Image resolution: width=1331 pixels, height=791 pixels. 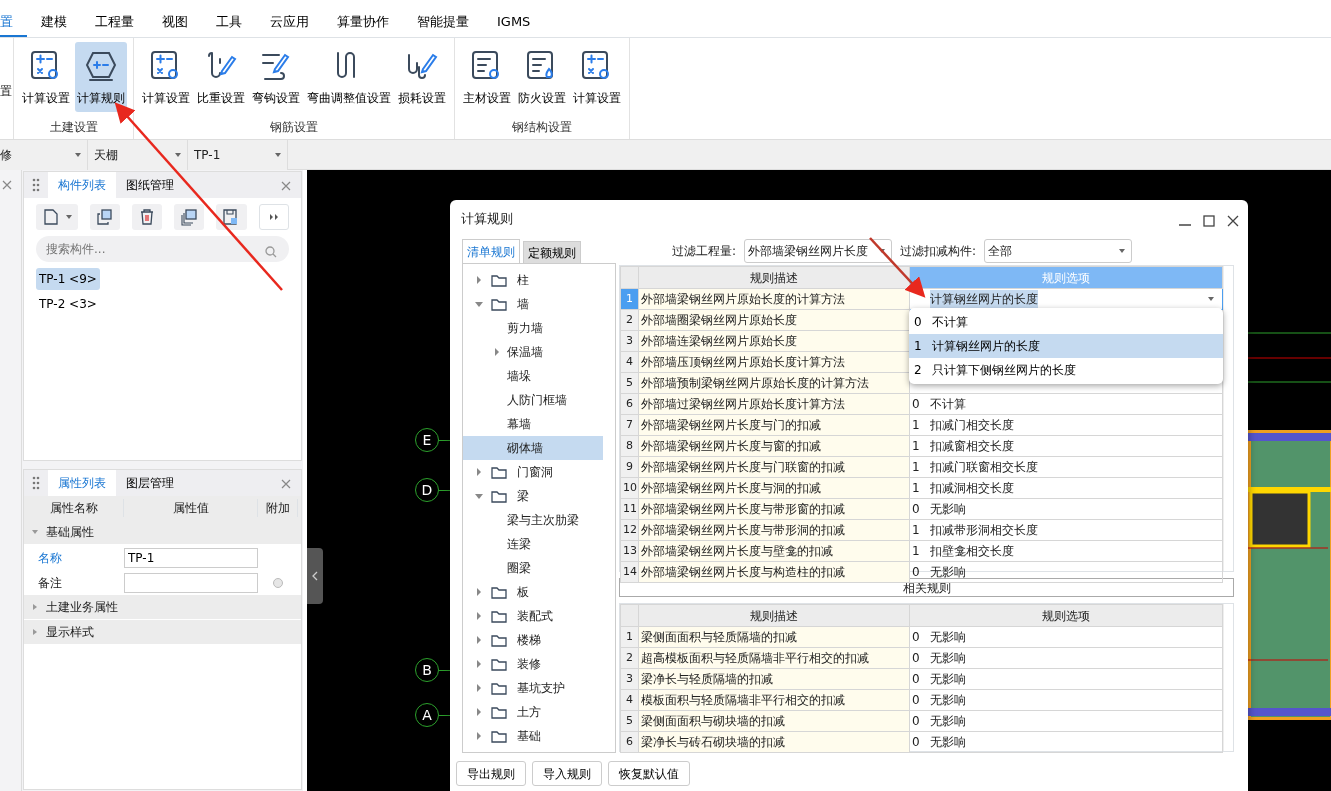 I want to click on tree-item: 连梁, so click(x=539, y=544).